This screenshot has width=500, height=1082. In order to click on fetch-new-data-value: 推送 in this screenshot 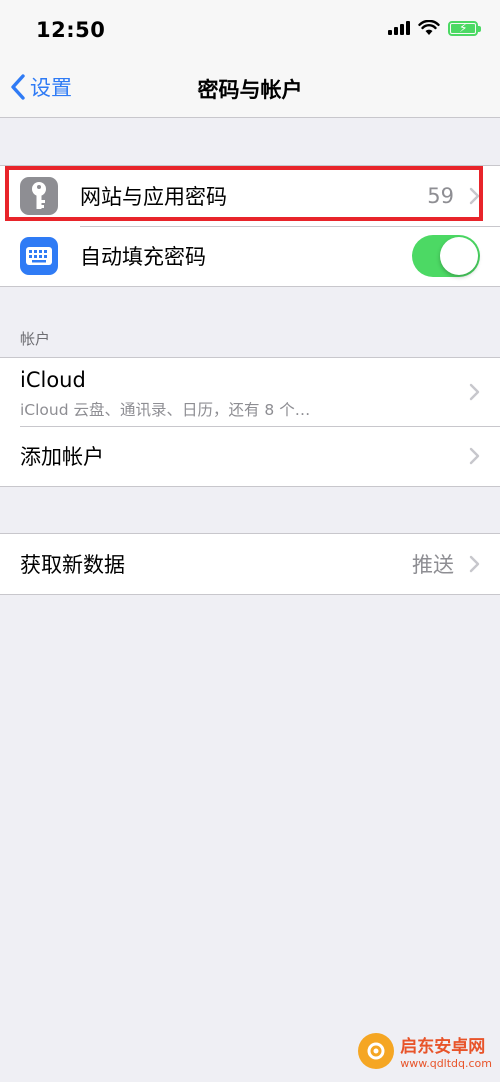, I will do `click(433, 565)`.